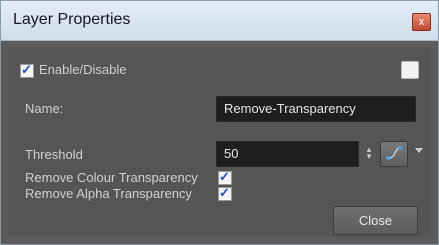 The width and height of the screenshot is (439, 245). I want to click on curve-button, so click(394, 154).